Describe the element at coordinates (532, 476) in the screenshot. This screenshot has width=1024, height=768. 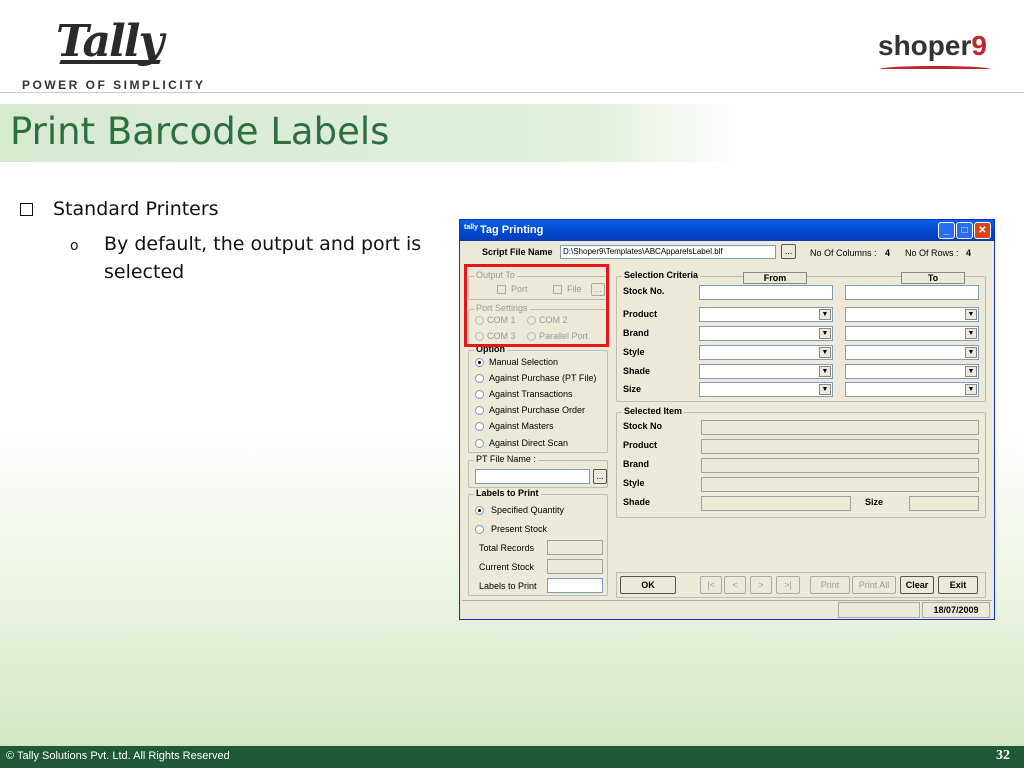
I see `pt-file-input` at that location.